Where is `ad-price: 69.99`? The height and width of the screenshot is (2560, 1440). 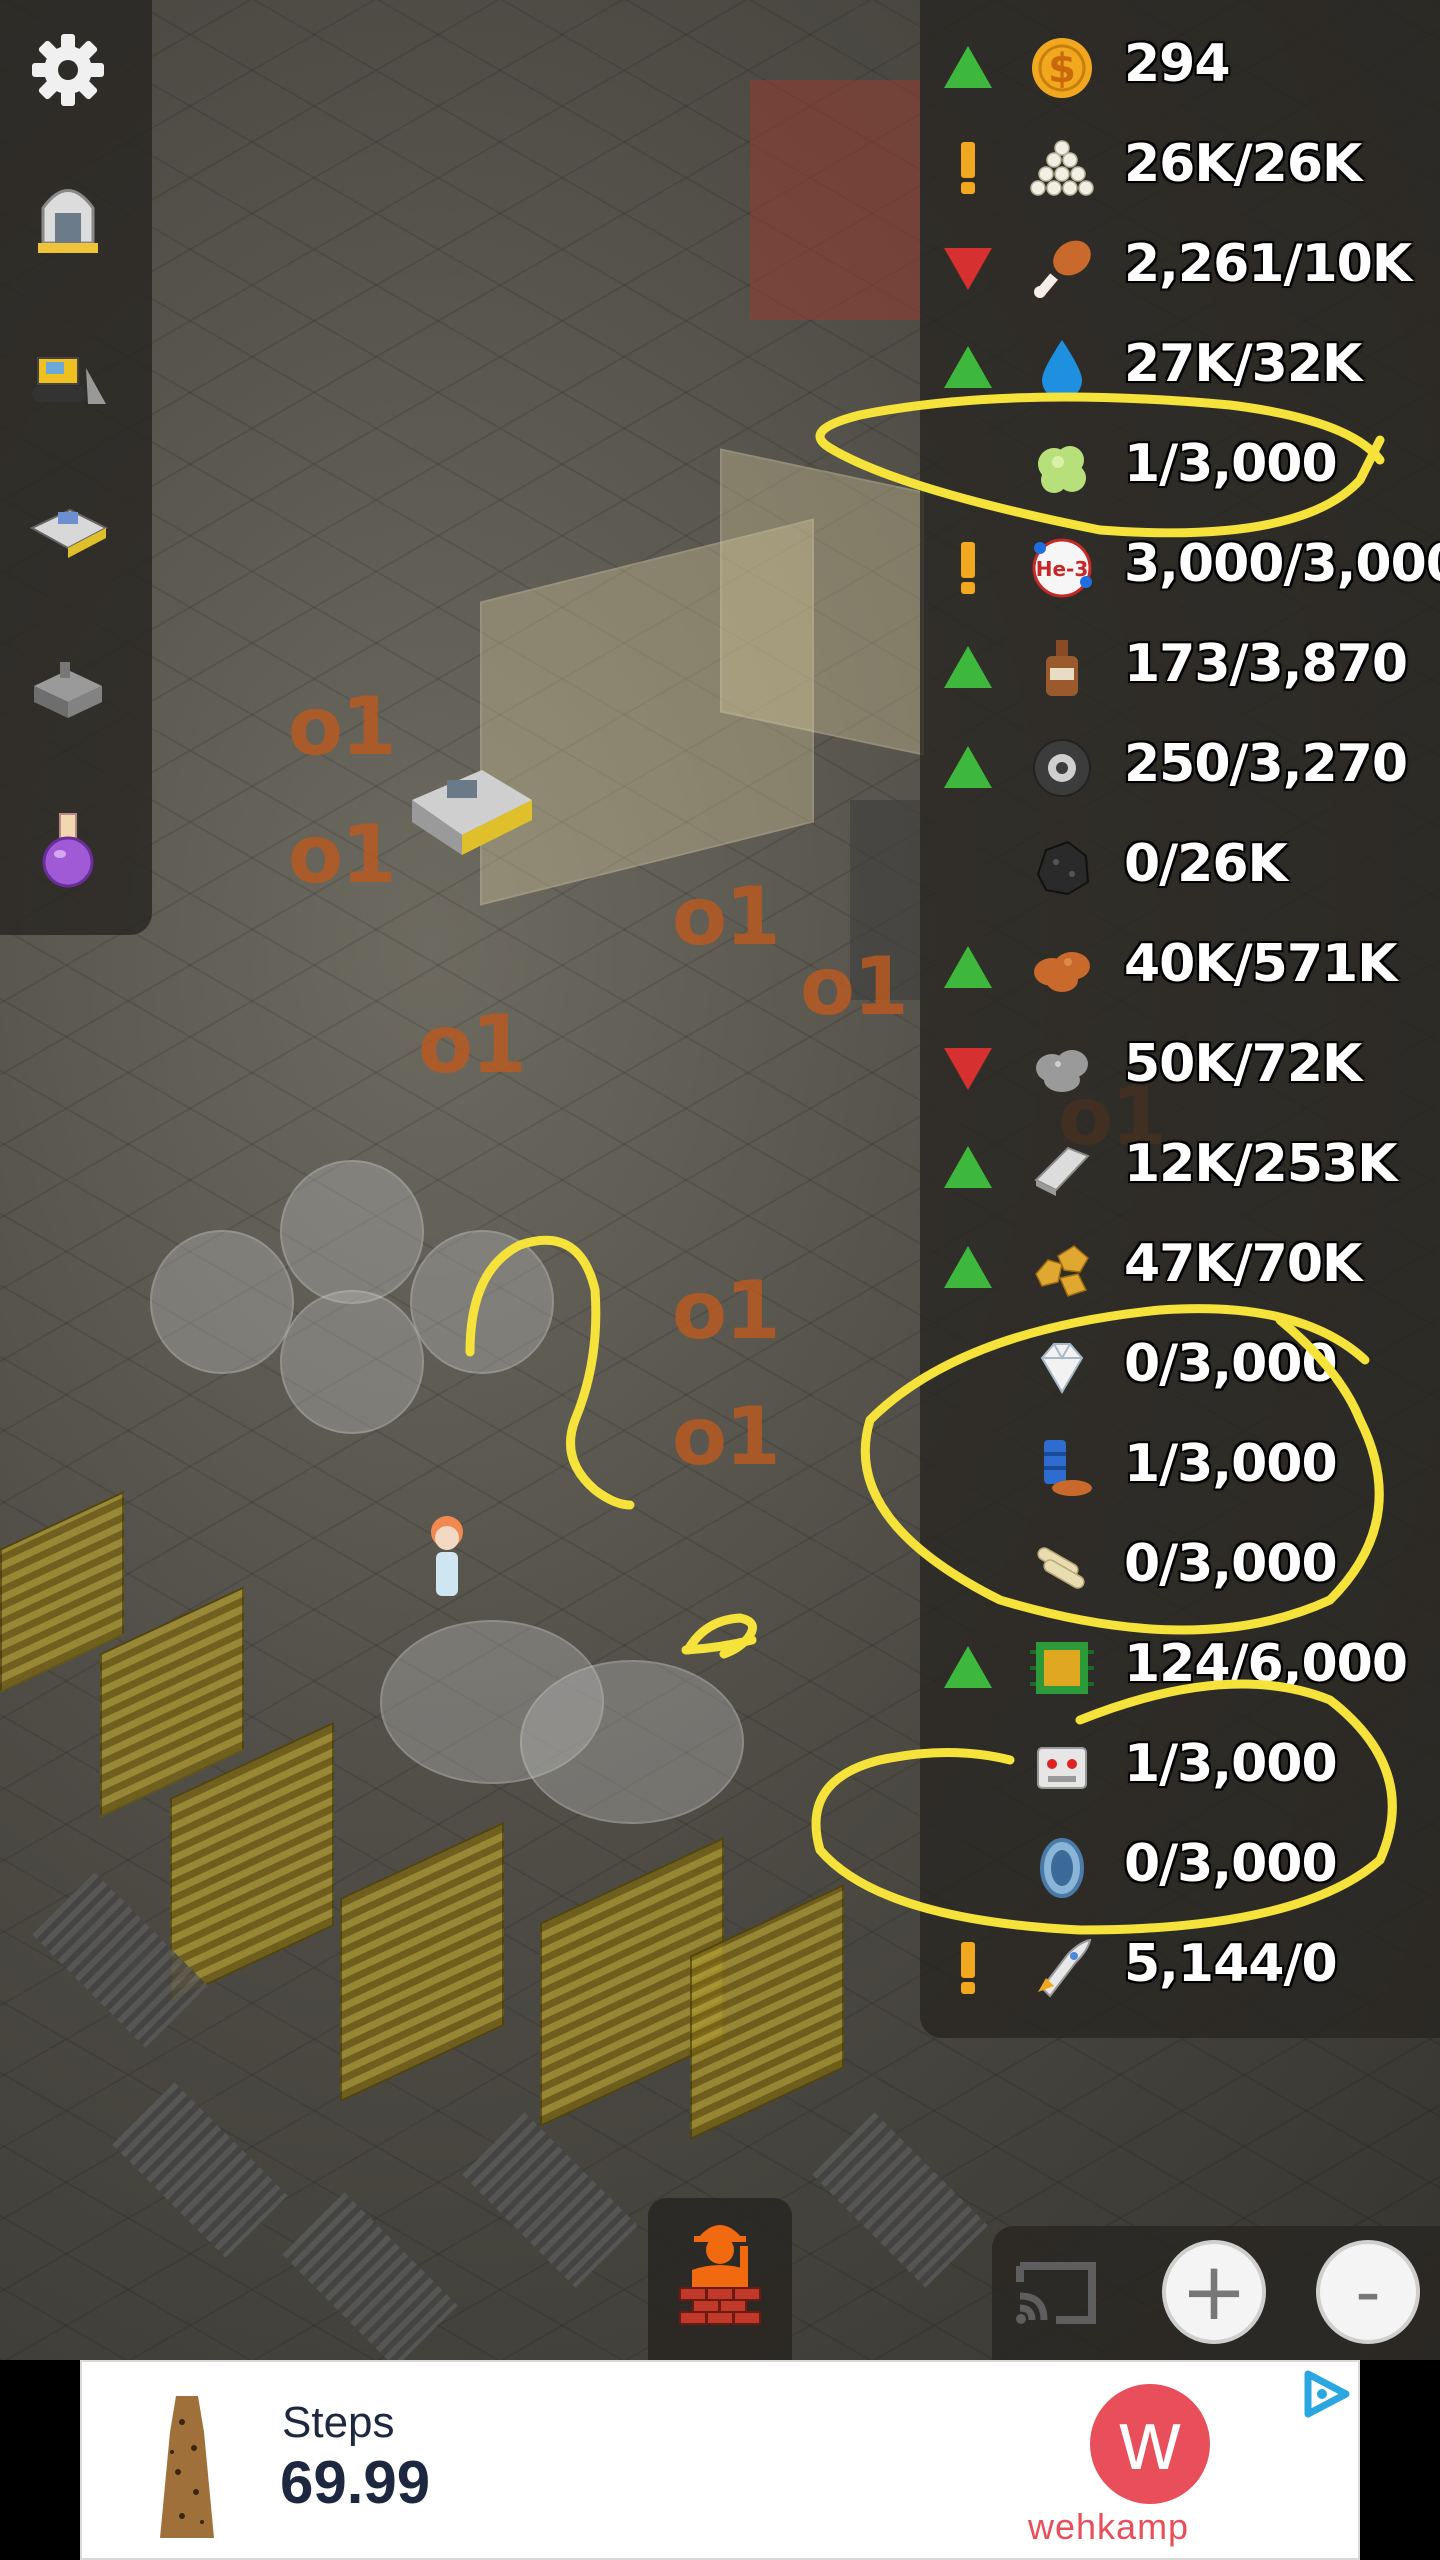 ad-price: 69.99 is located at coordinates (355, 2482).